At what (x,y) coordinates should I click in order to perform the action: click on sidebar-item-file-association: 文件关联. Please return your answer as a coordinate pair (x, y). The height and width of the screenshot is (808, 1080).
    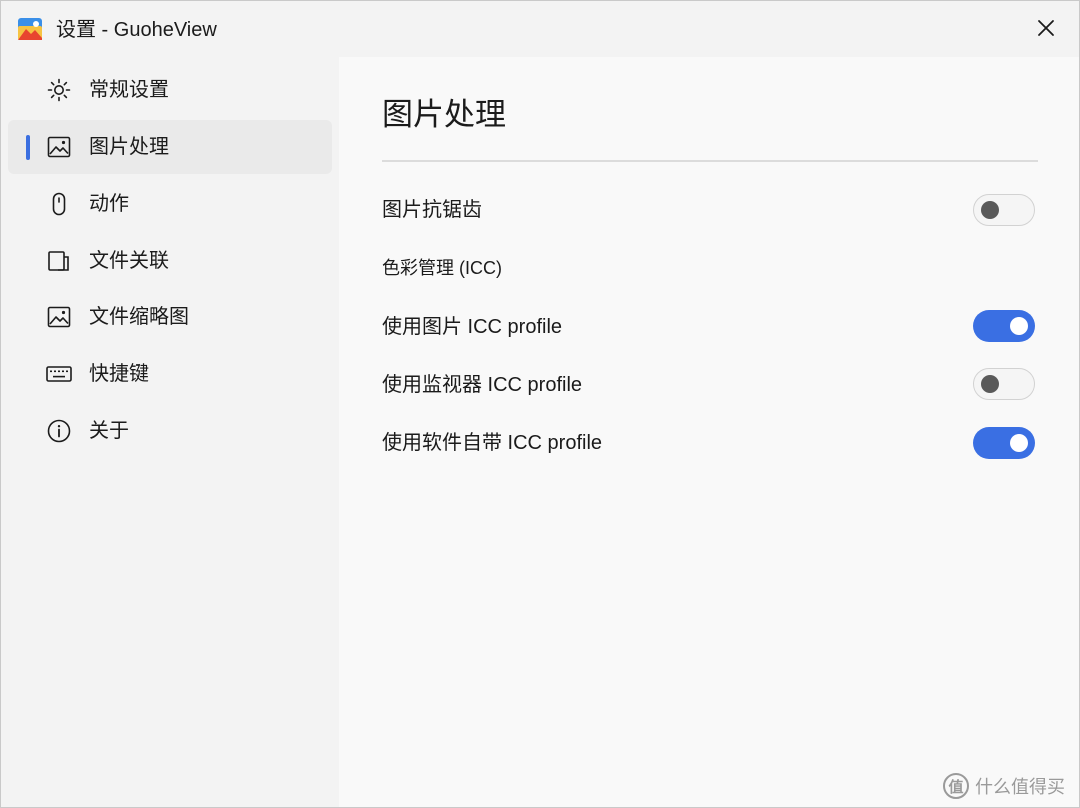
    Looking at the image, I should click on (170, 261).